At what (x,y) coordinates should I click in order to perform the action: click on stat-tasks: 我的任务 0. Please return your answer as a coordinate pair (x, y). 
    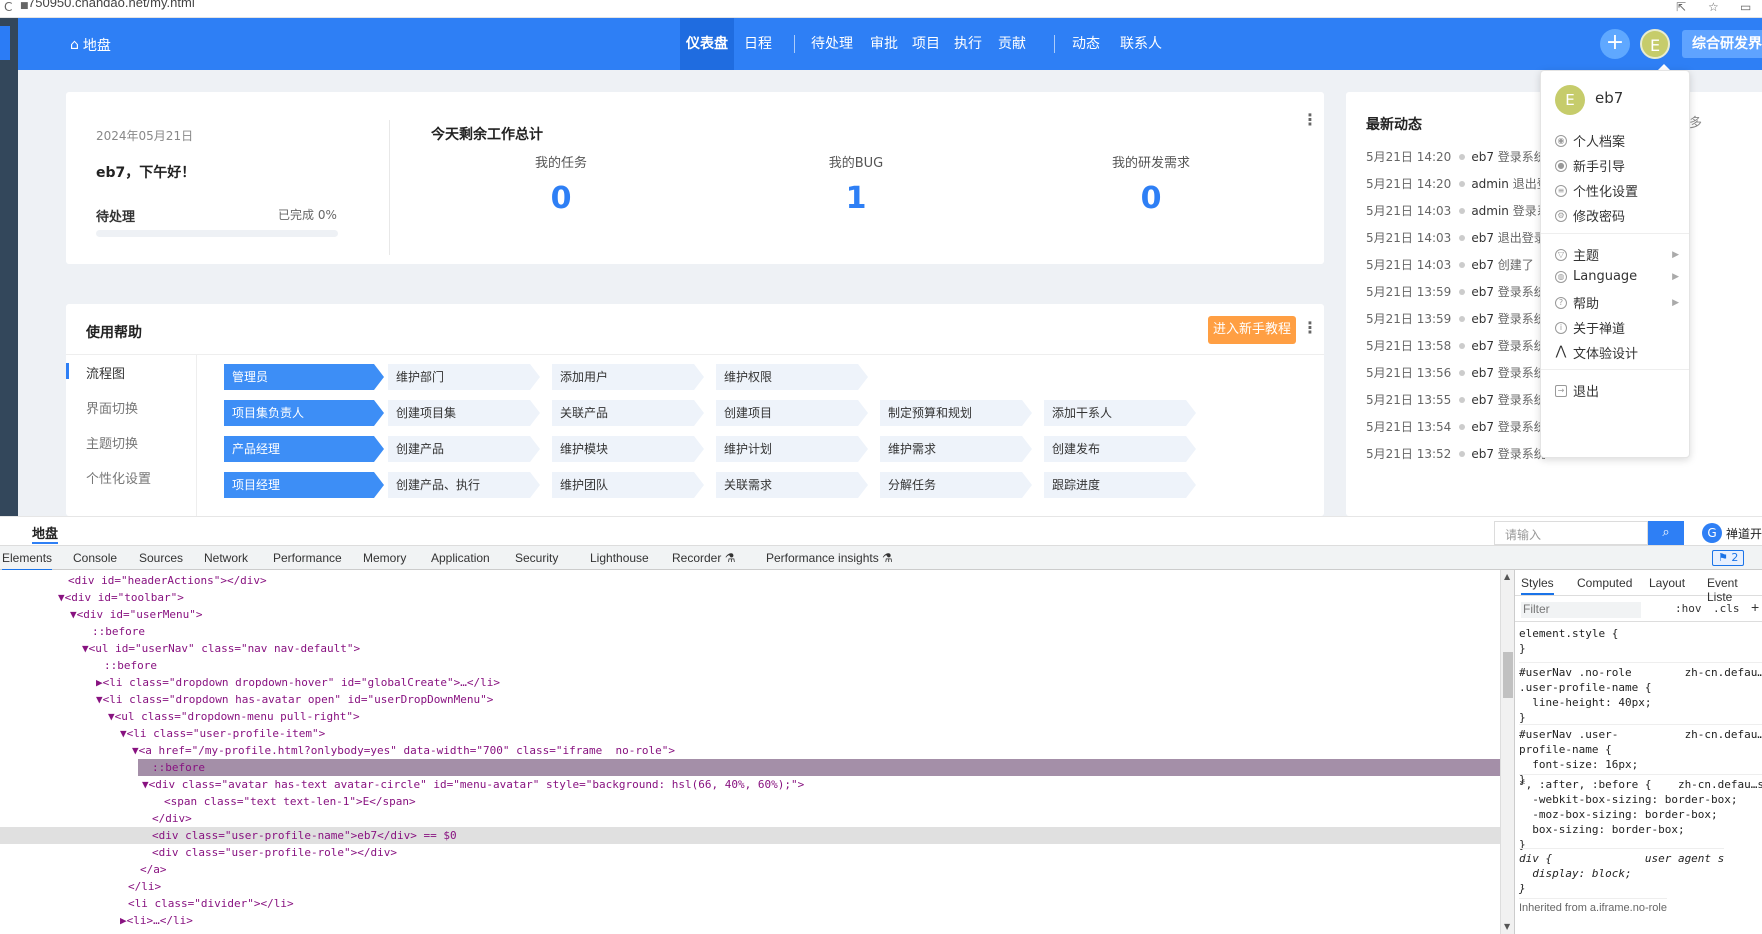
    Looking at the image, I should click on (561, 184).